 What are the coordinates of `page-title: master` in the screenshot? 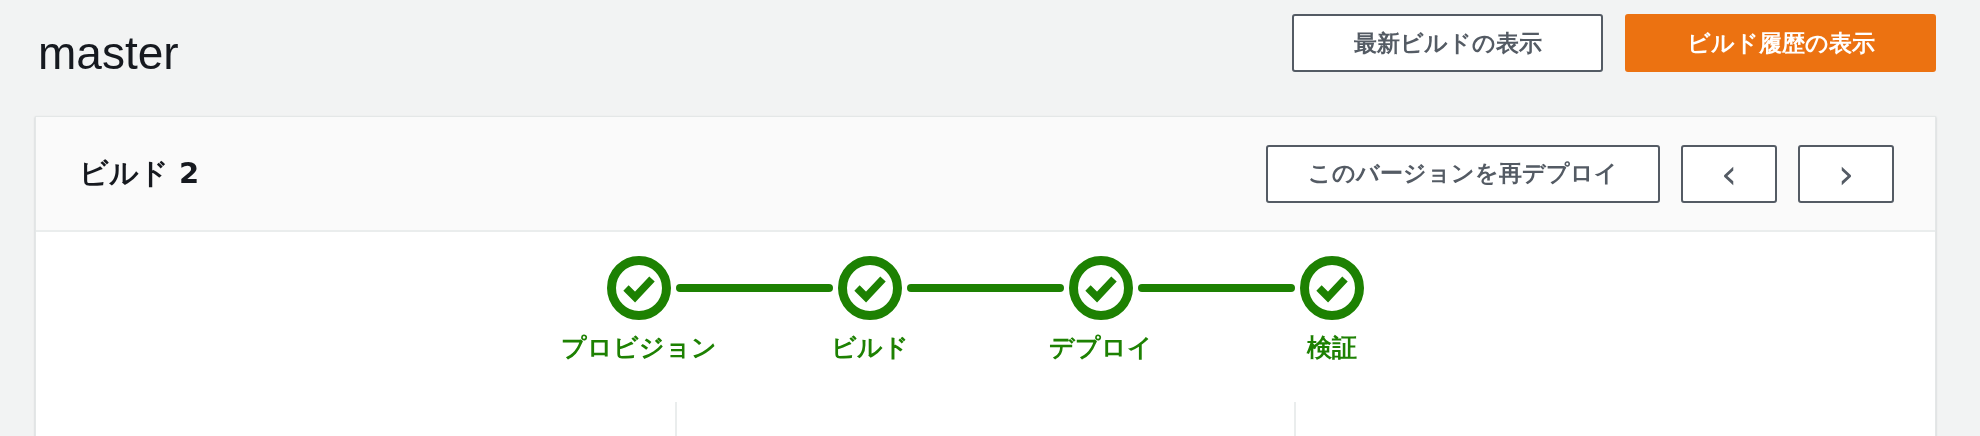 It's located at (108, 53).